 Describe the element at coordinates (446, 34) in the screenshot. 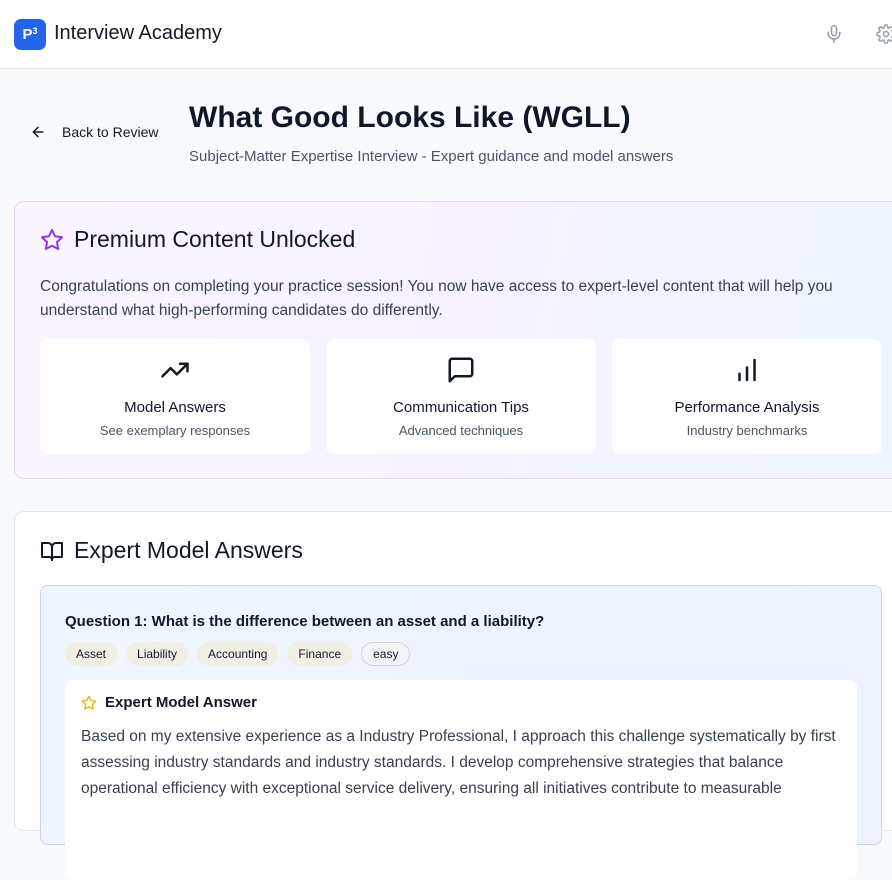

I see `top-bar: P3 Interview Academy` at that location.